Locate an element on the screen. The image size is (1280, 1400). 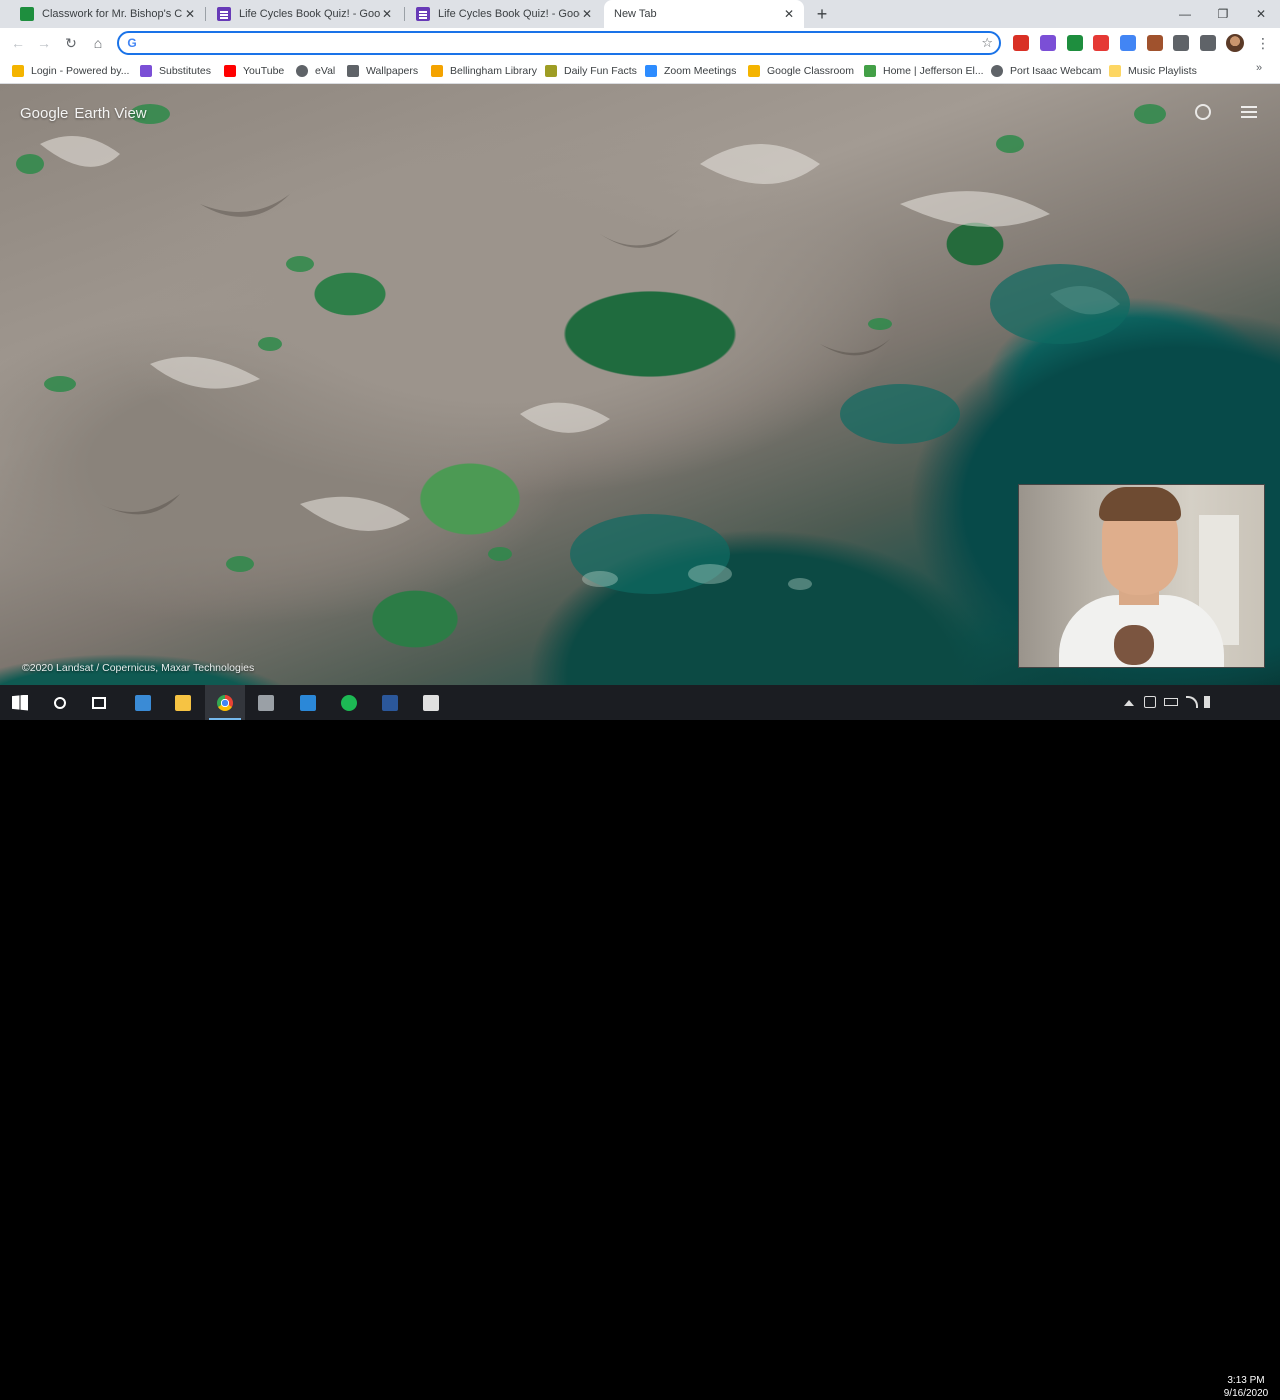
profile-avatar is located at coordinates (1235, 43).